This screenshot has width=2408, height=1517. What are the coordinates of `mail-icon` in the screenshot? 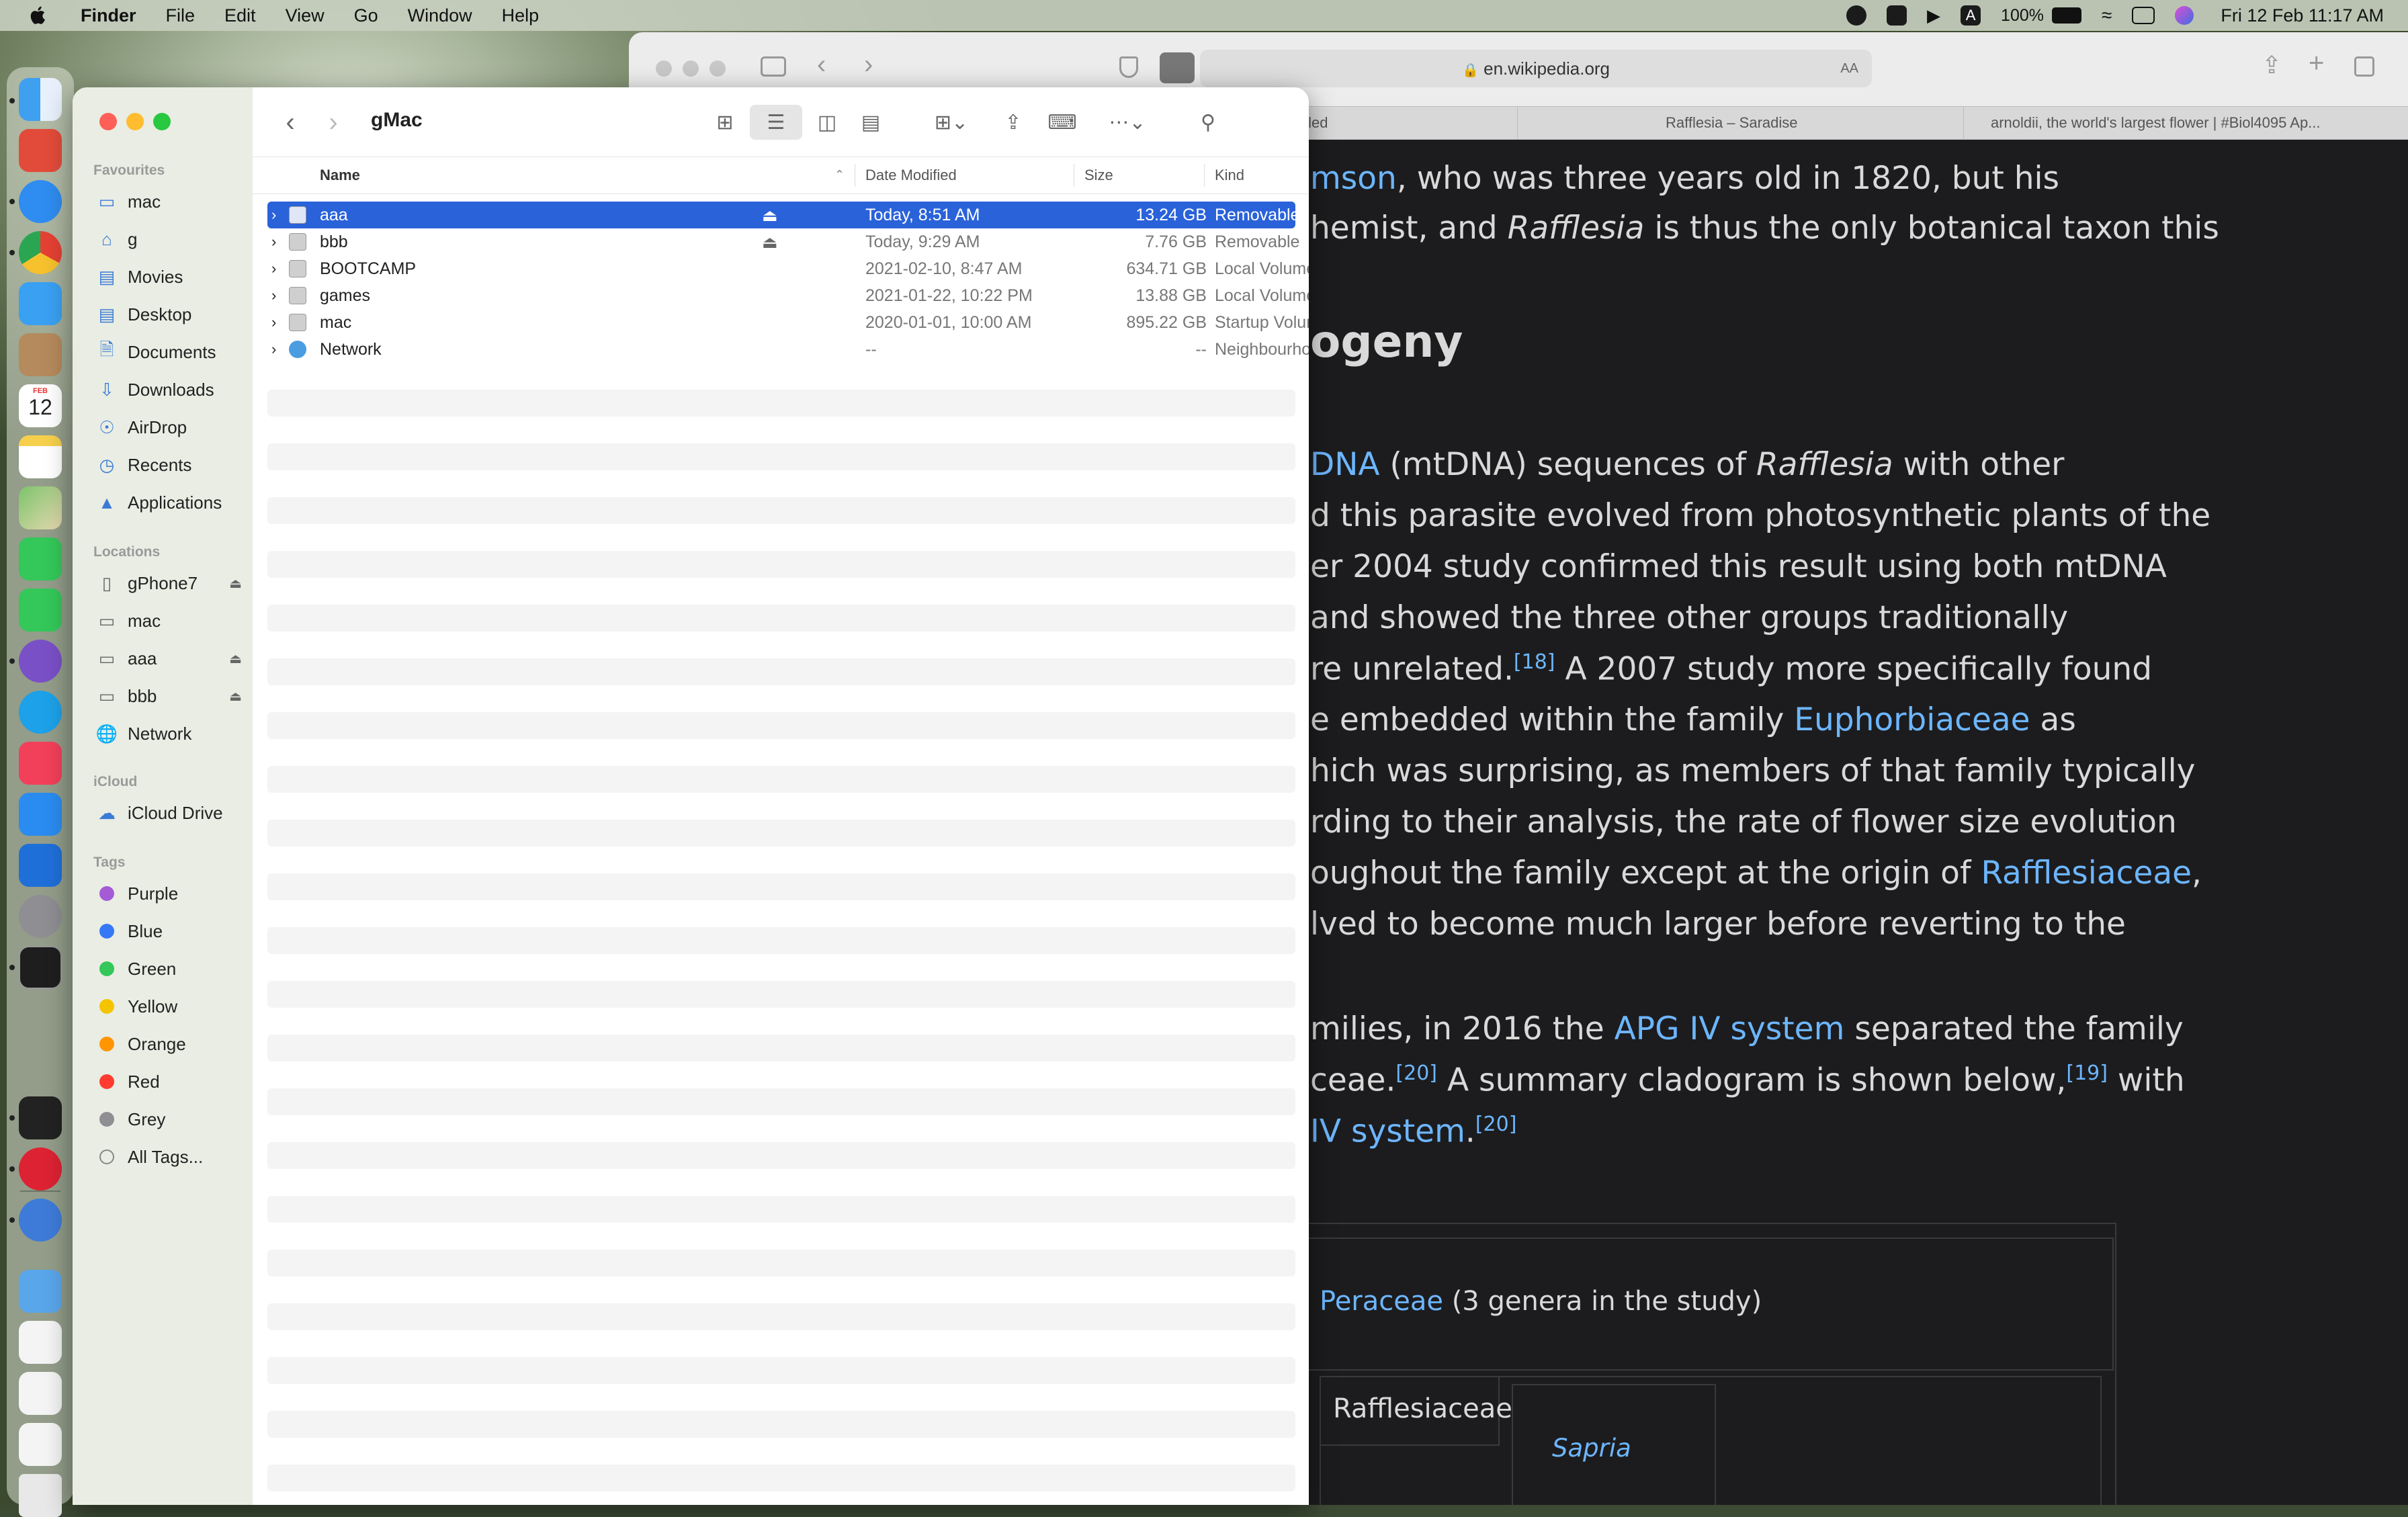 It's located at (40, 303).